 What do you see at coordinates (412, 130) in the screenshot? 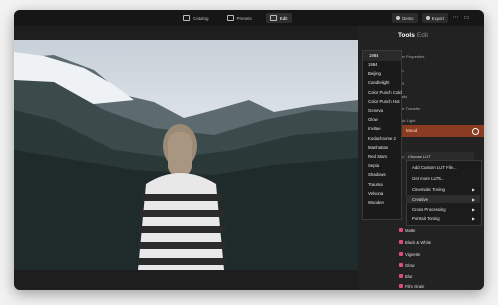
I see `mood-label: Mood` at bounding box center [412, 130].